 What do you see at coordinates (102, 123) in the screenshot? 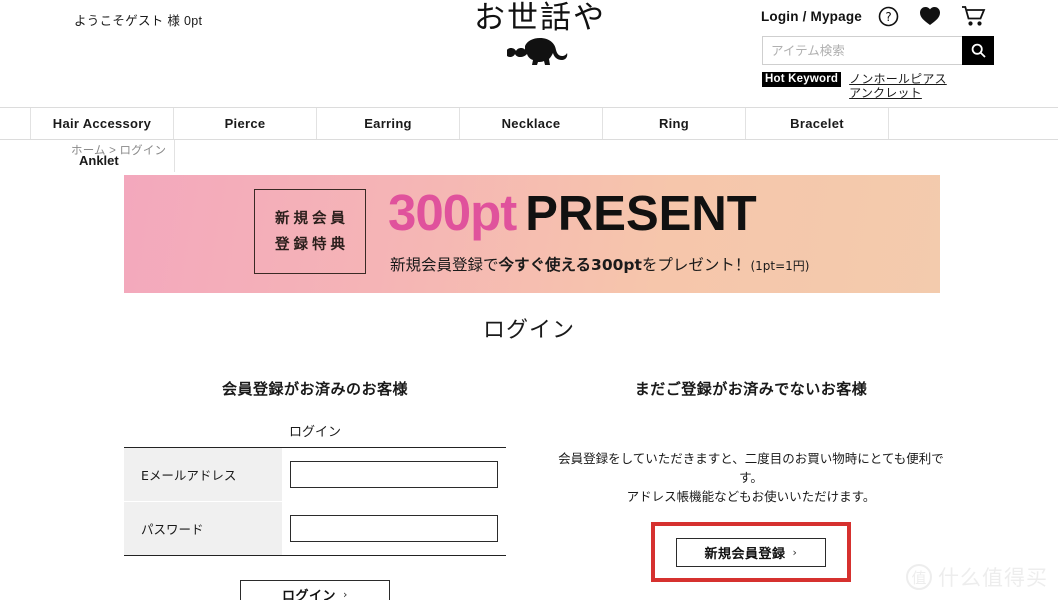
I see `nav-item-hair-accessory: Hair Accessory` at bounding box center [102, 123].